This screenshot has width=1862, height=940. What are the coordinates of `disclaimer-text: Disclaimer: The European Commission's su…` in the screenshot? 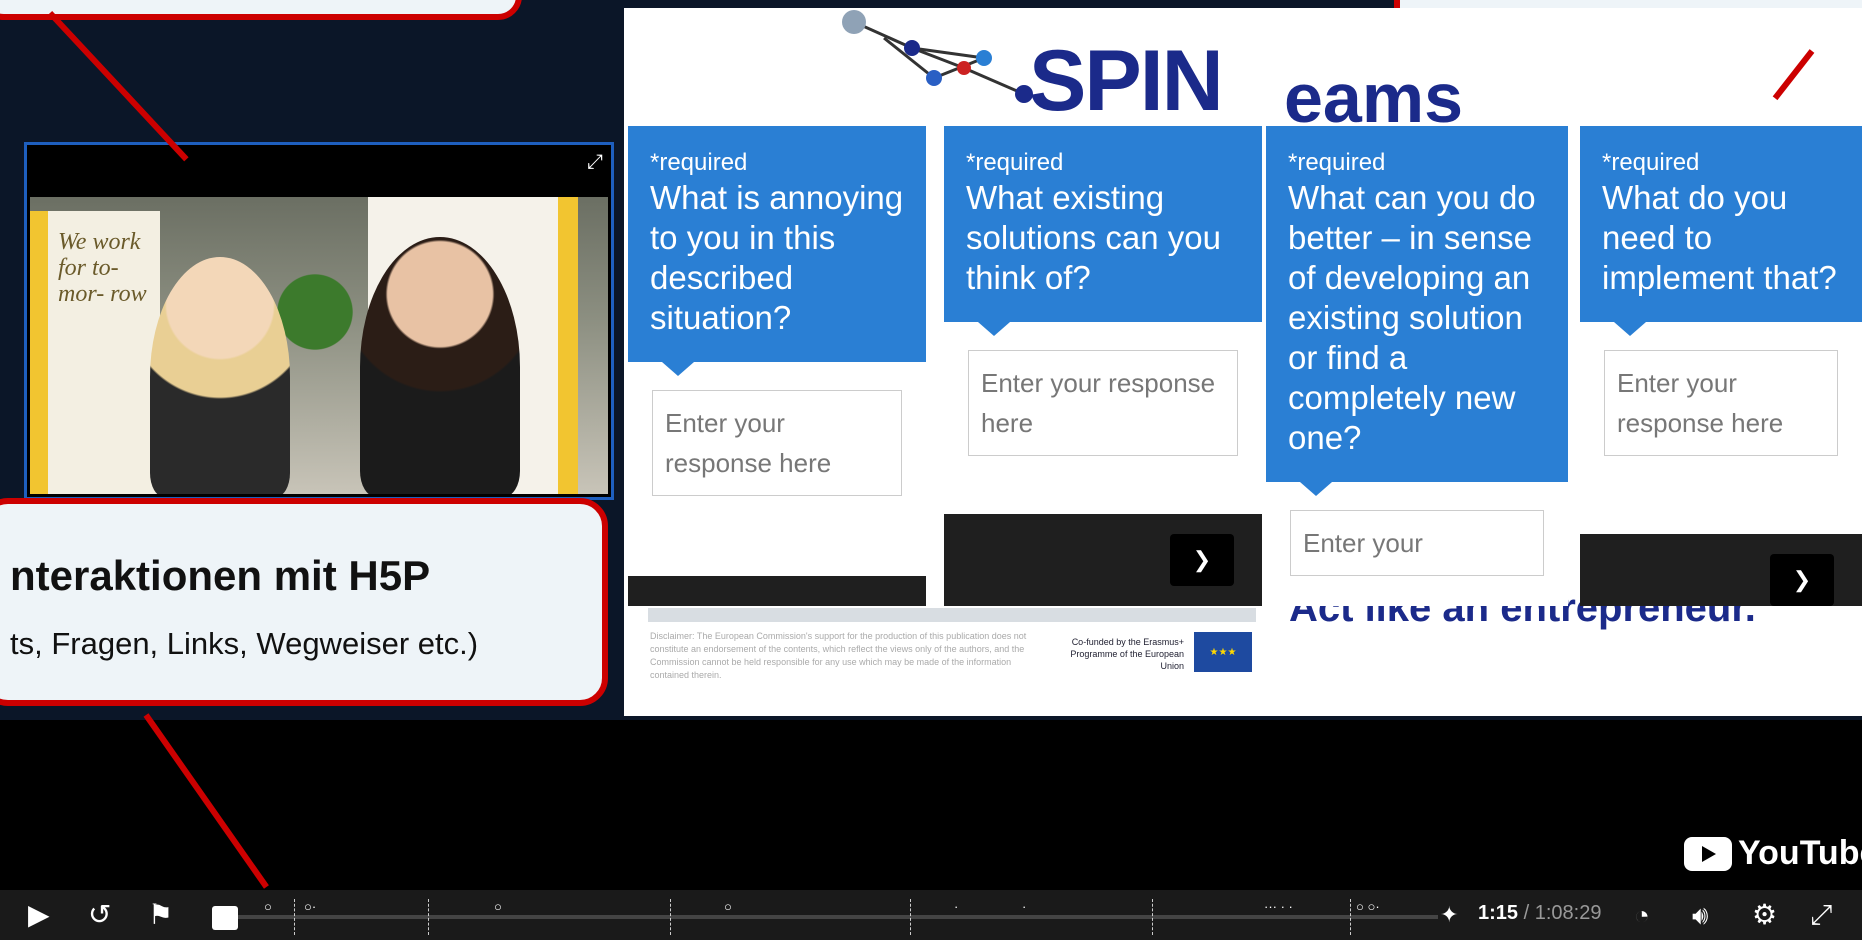 It's located at (838, 655).